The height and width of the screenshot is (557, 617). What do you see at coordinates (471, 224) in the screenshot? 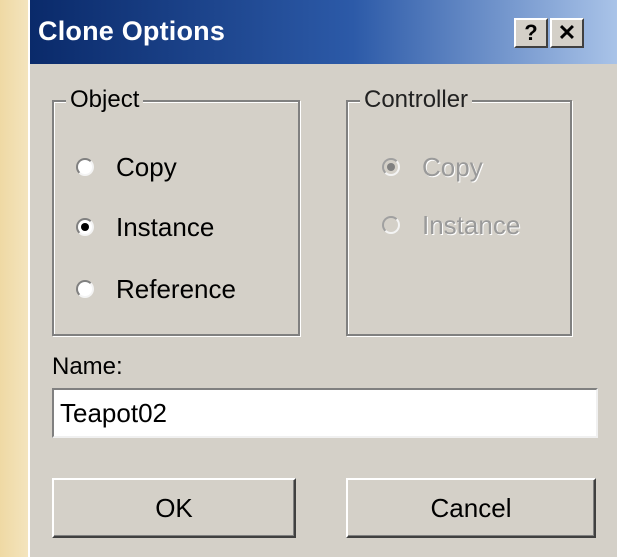
I see `radio-label-instance-disabled: Instance` at bounding box center [471, 224].